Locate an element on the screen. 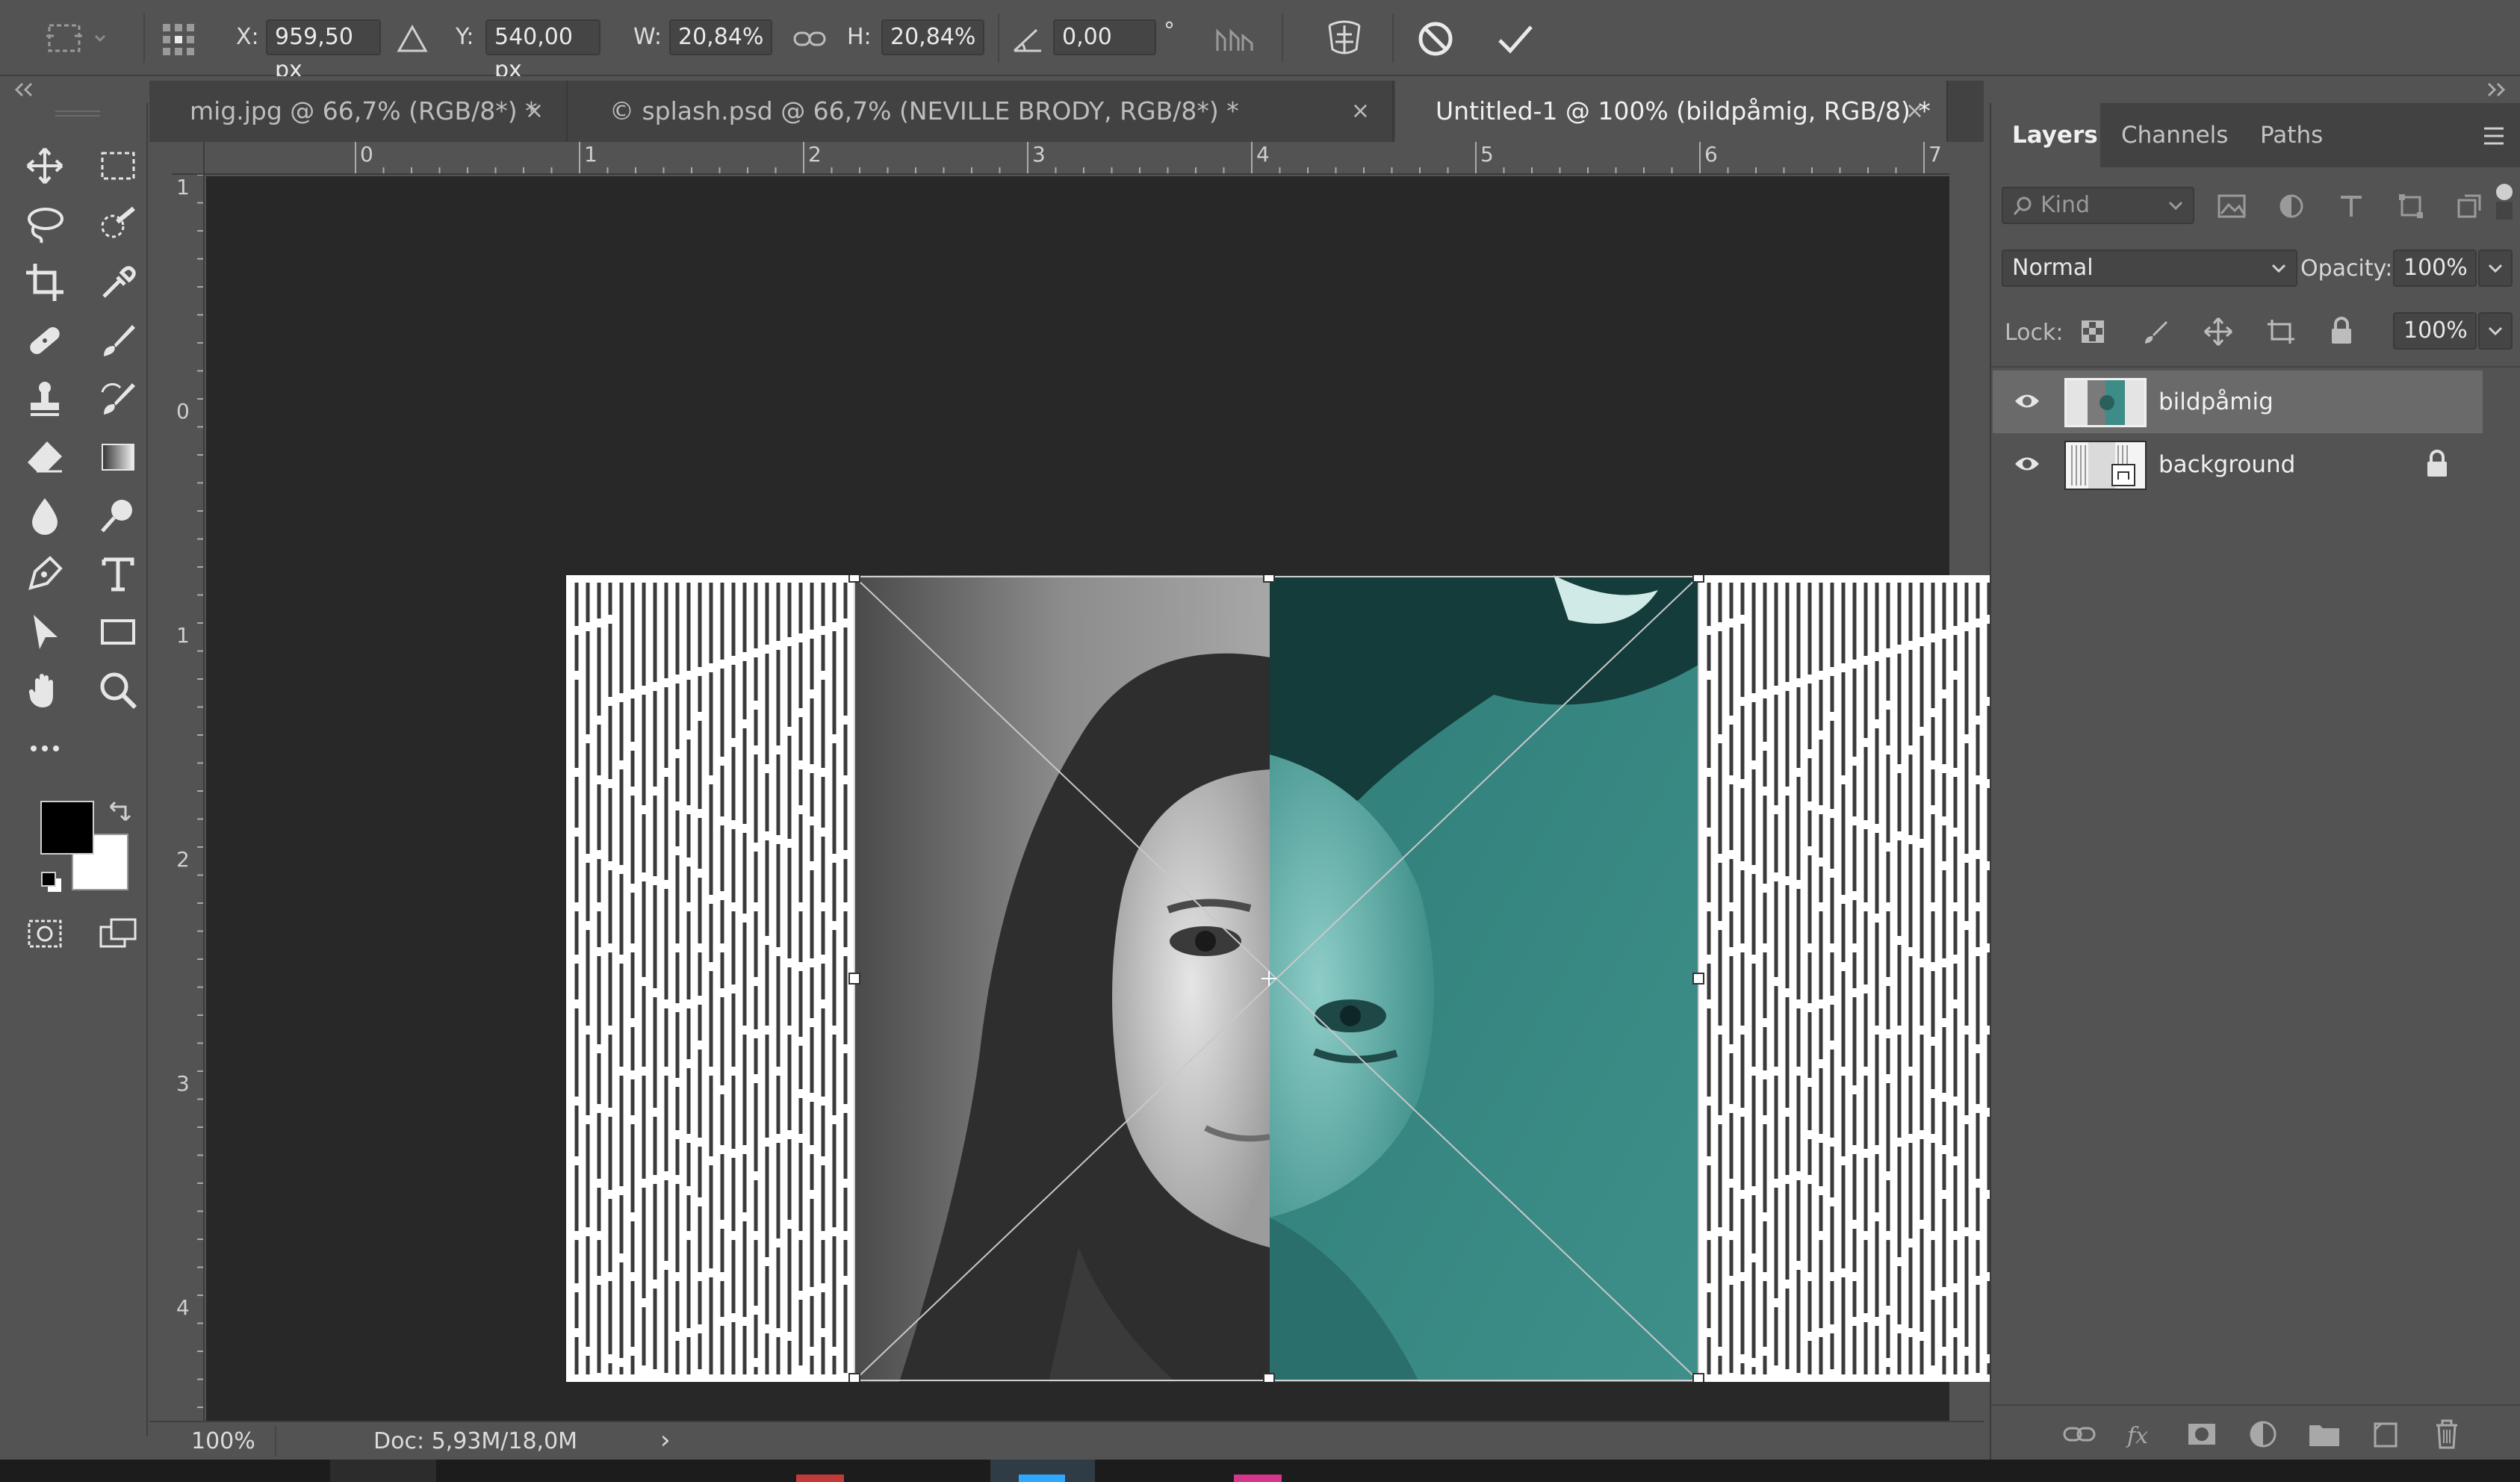 The width and height of the screenshot is (2520, 1482). screen-mode-tool is located at coordinates (118, 934).